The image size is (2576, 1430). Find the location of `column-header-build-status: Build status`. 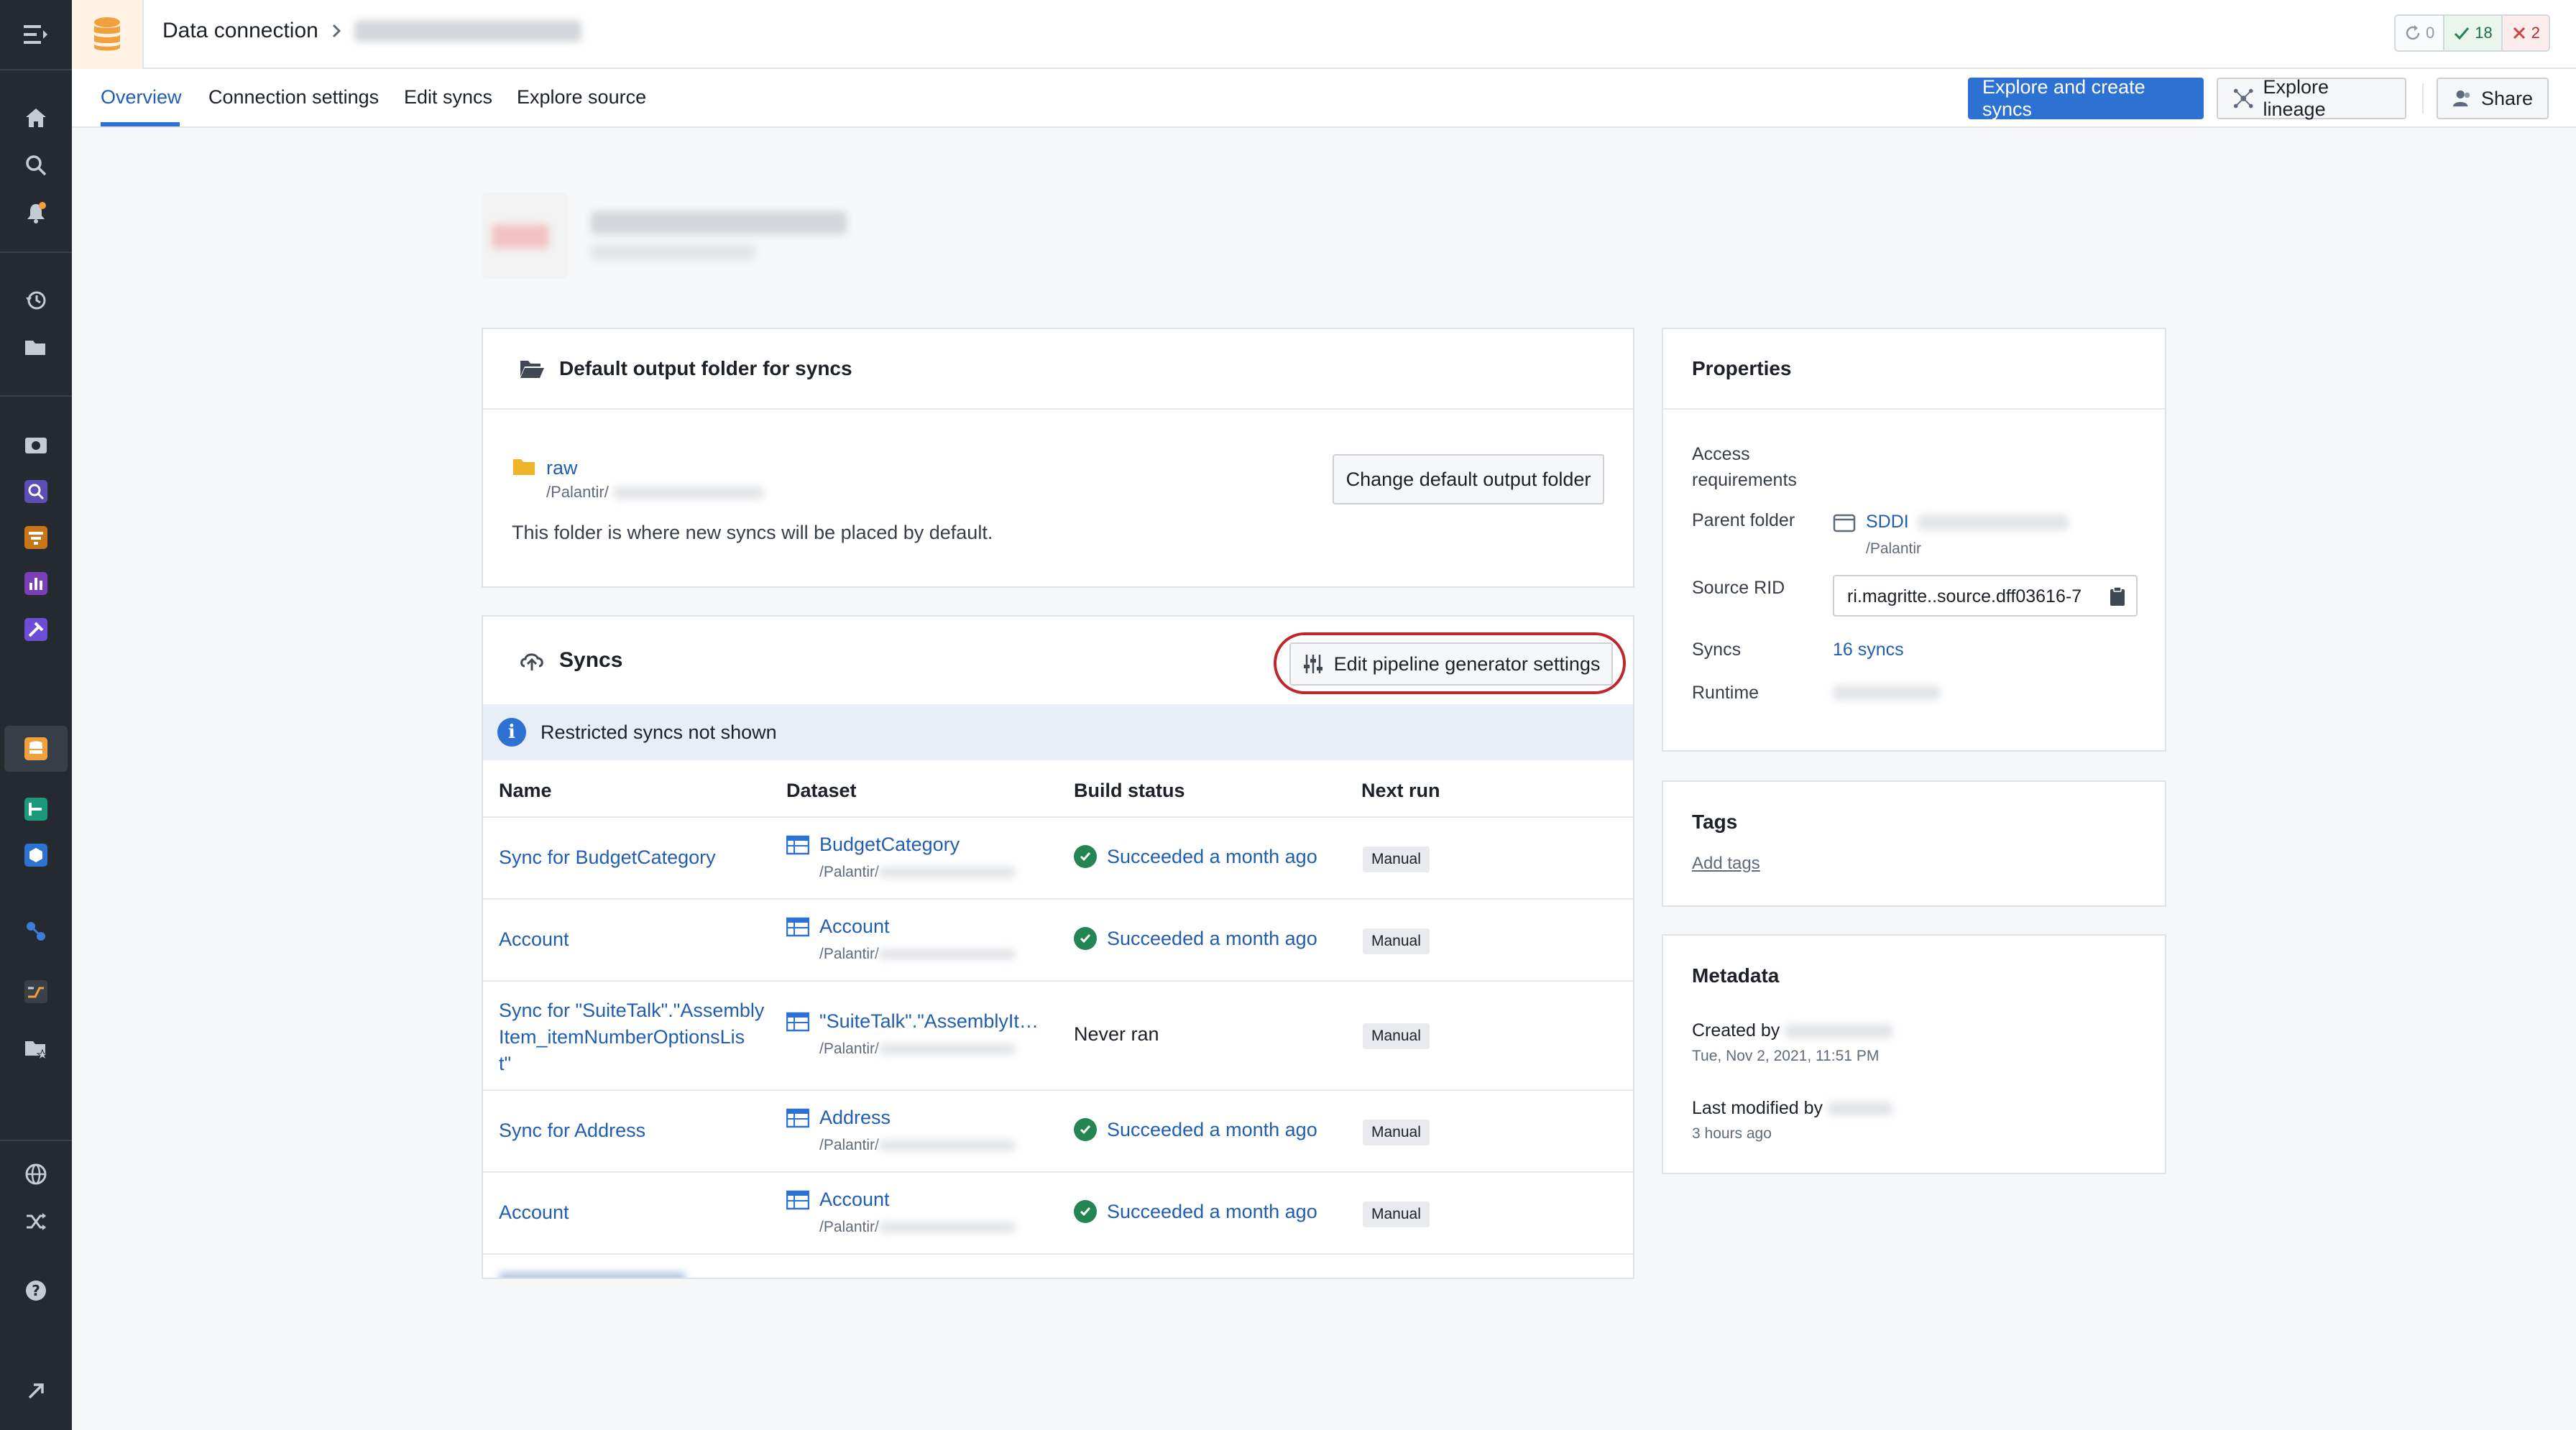

column-header-build-status: Build status is located at coordinates (1129, 791).